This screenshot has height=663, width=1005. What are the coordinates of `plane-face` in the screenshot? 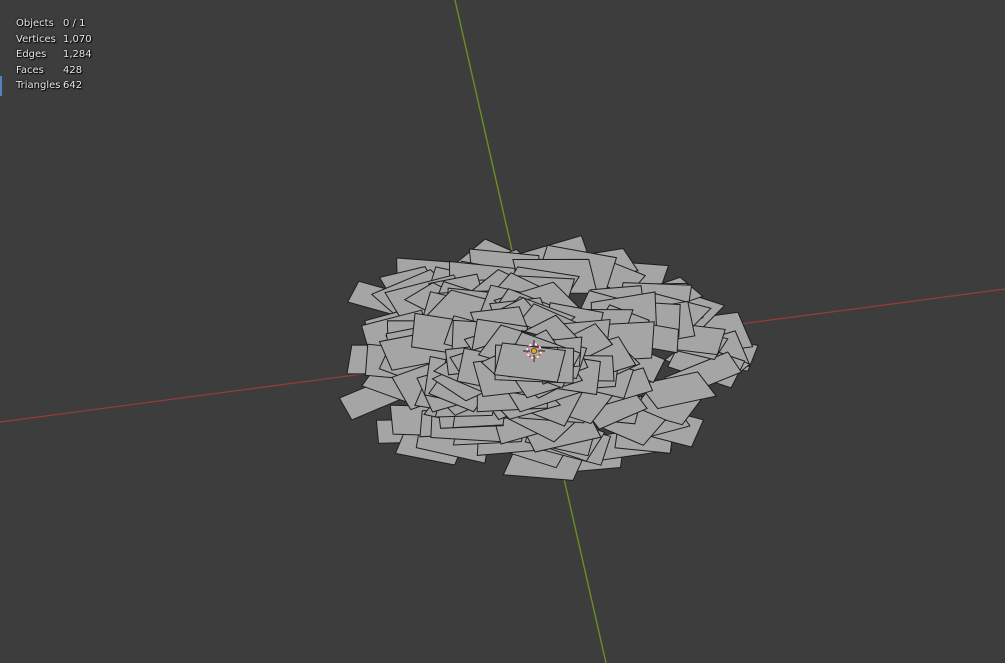 It's located at (530, 362).